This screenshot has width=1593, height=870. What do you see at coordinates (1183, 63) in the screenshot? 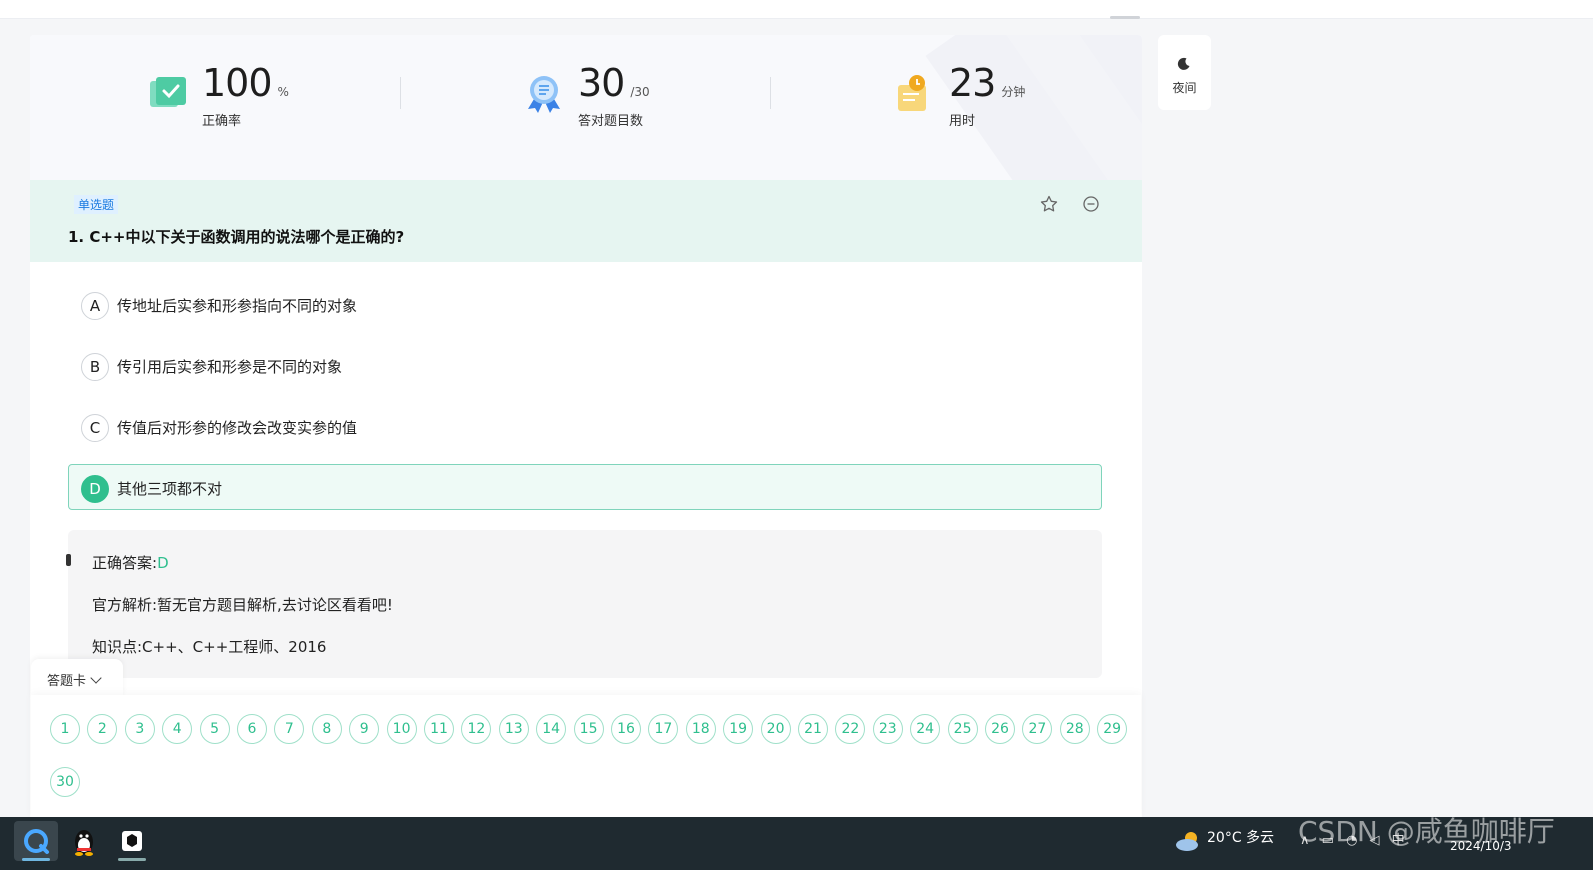
I see `moon-icon` at bounding box center [1183, 63].